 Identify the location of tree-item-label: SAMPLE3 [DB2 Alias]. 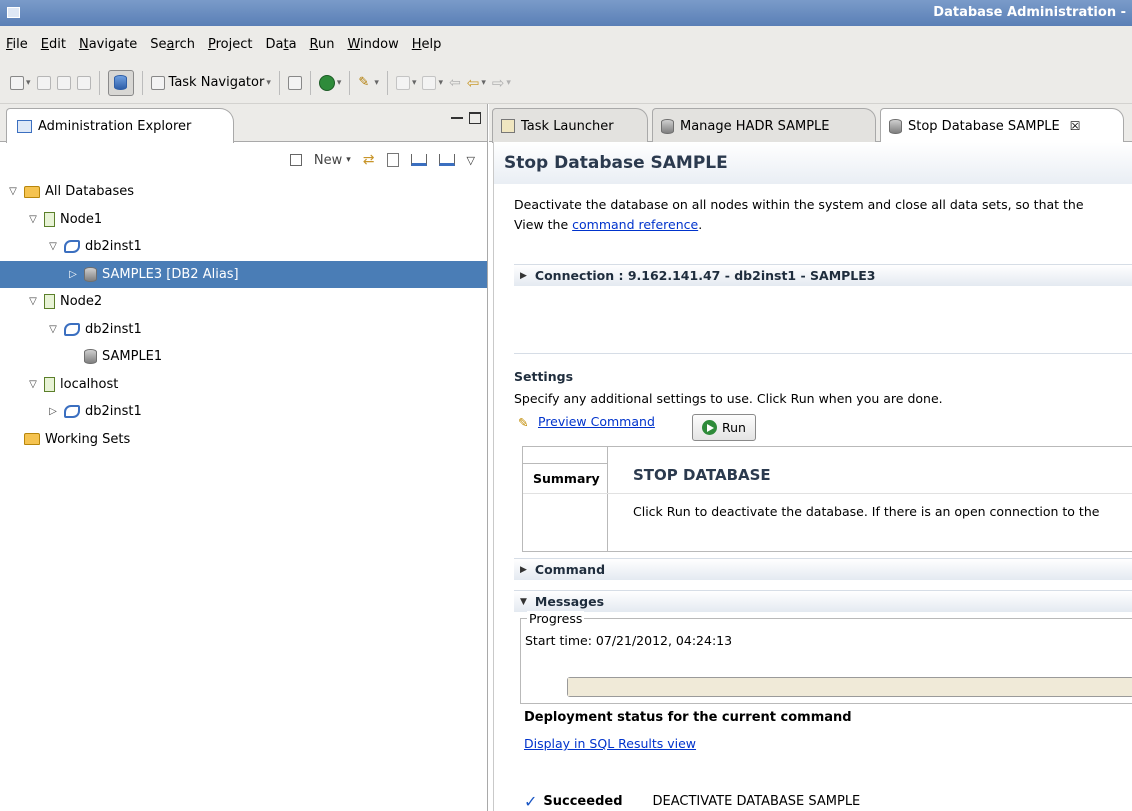
(170, 274).